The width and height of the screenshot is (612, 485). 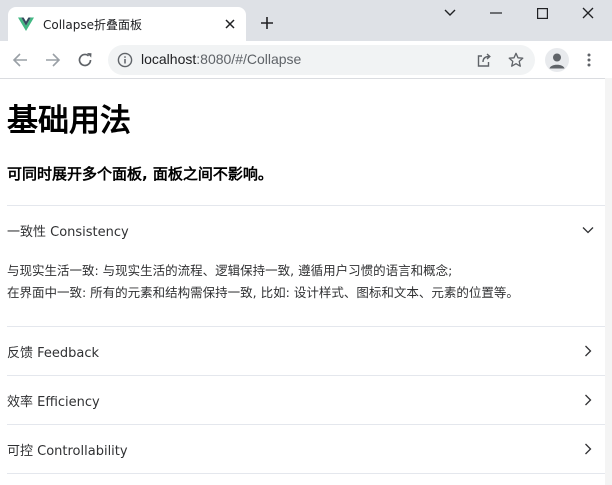 I want to click on collapse-item-efficiency: 效率 Efficiency, so click(x=306, y=400).